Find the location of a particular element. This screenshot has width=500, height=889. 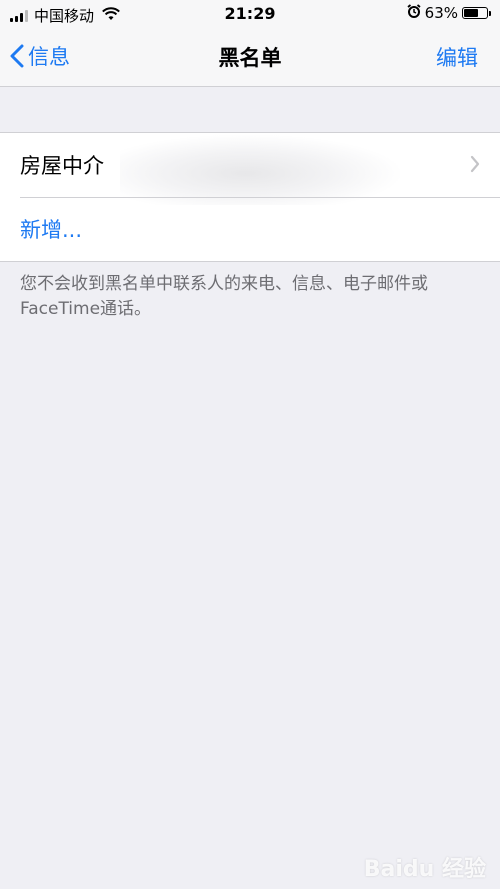

battery-icon is located at coordinates (476, 13).